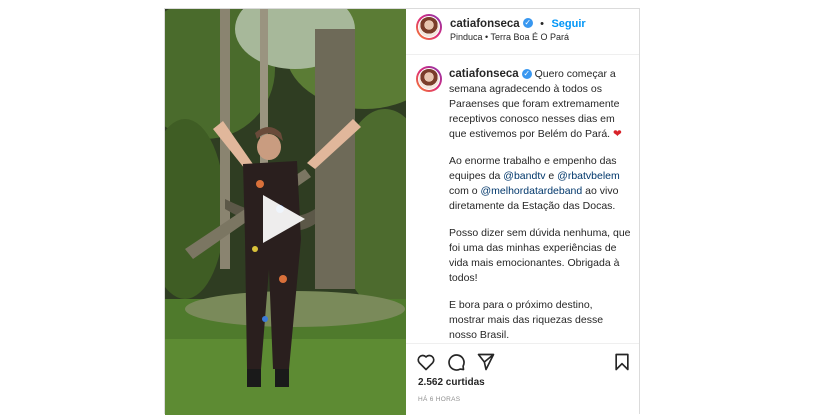  I want to click on mention-link: @melhordatardeband, so click(532, 191).